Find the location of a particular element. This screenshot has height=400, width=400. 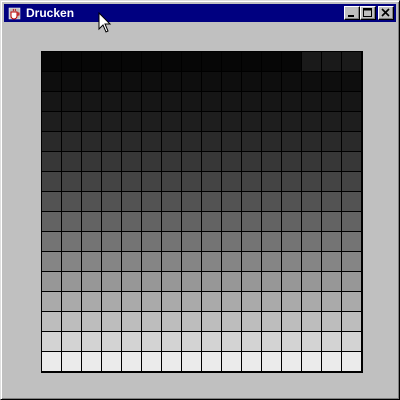

maximize-icon is located at coordinates (367, 12).